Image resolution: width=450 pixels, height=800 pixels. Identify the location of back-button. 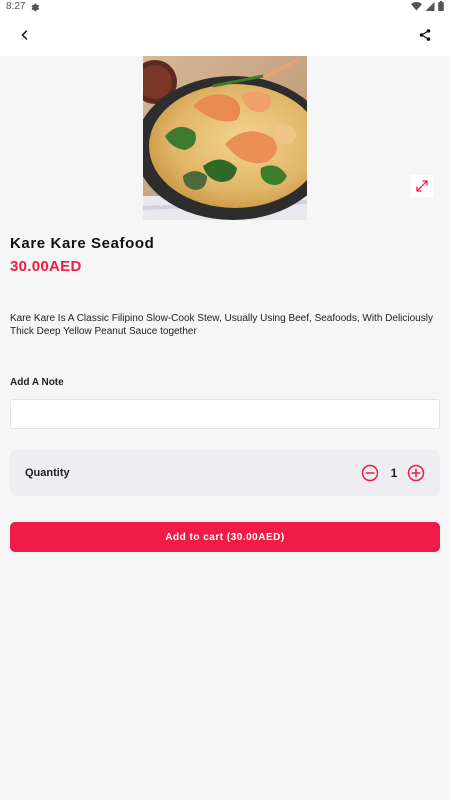
(25, 35).